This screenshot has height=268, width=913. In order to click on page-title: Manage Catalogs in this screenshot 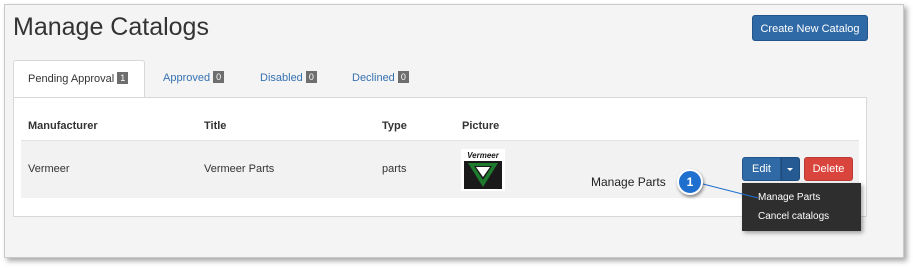, I will do `click(111, 27)`.